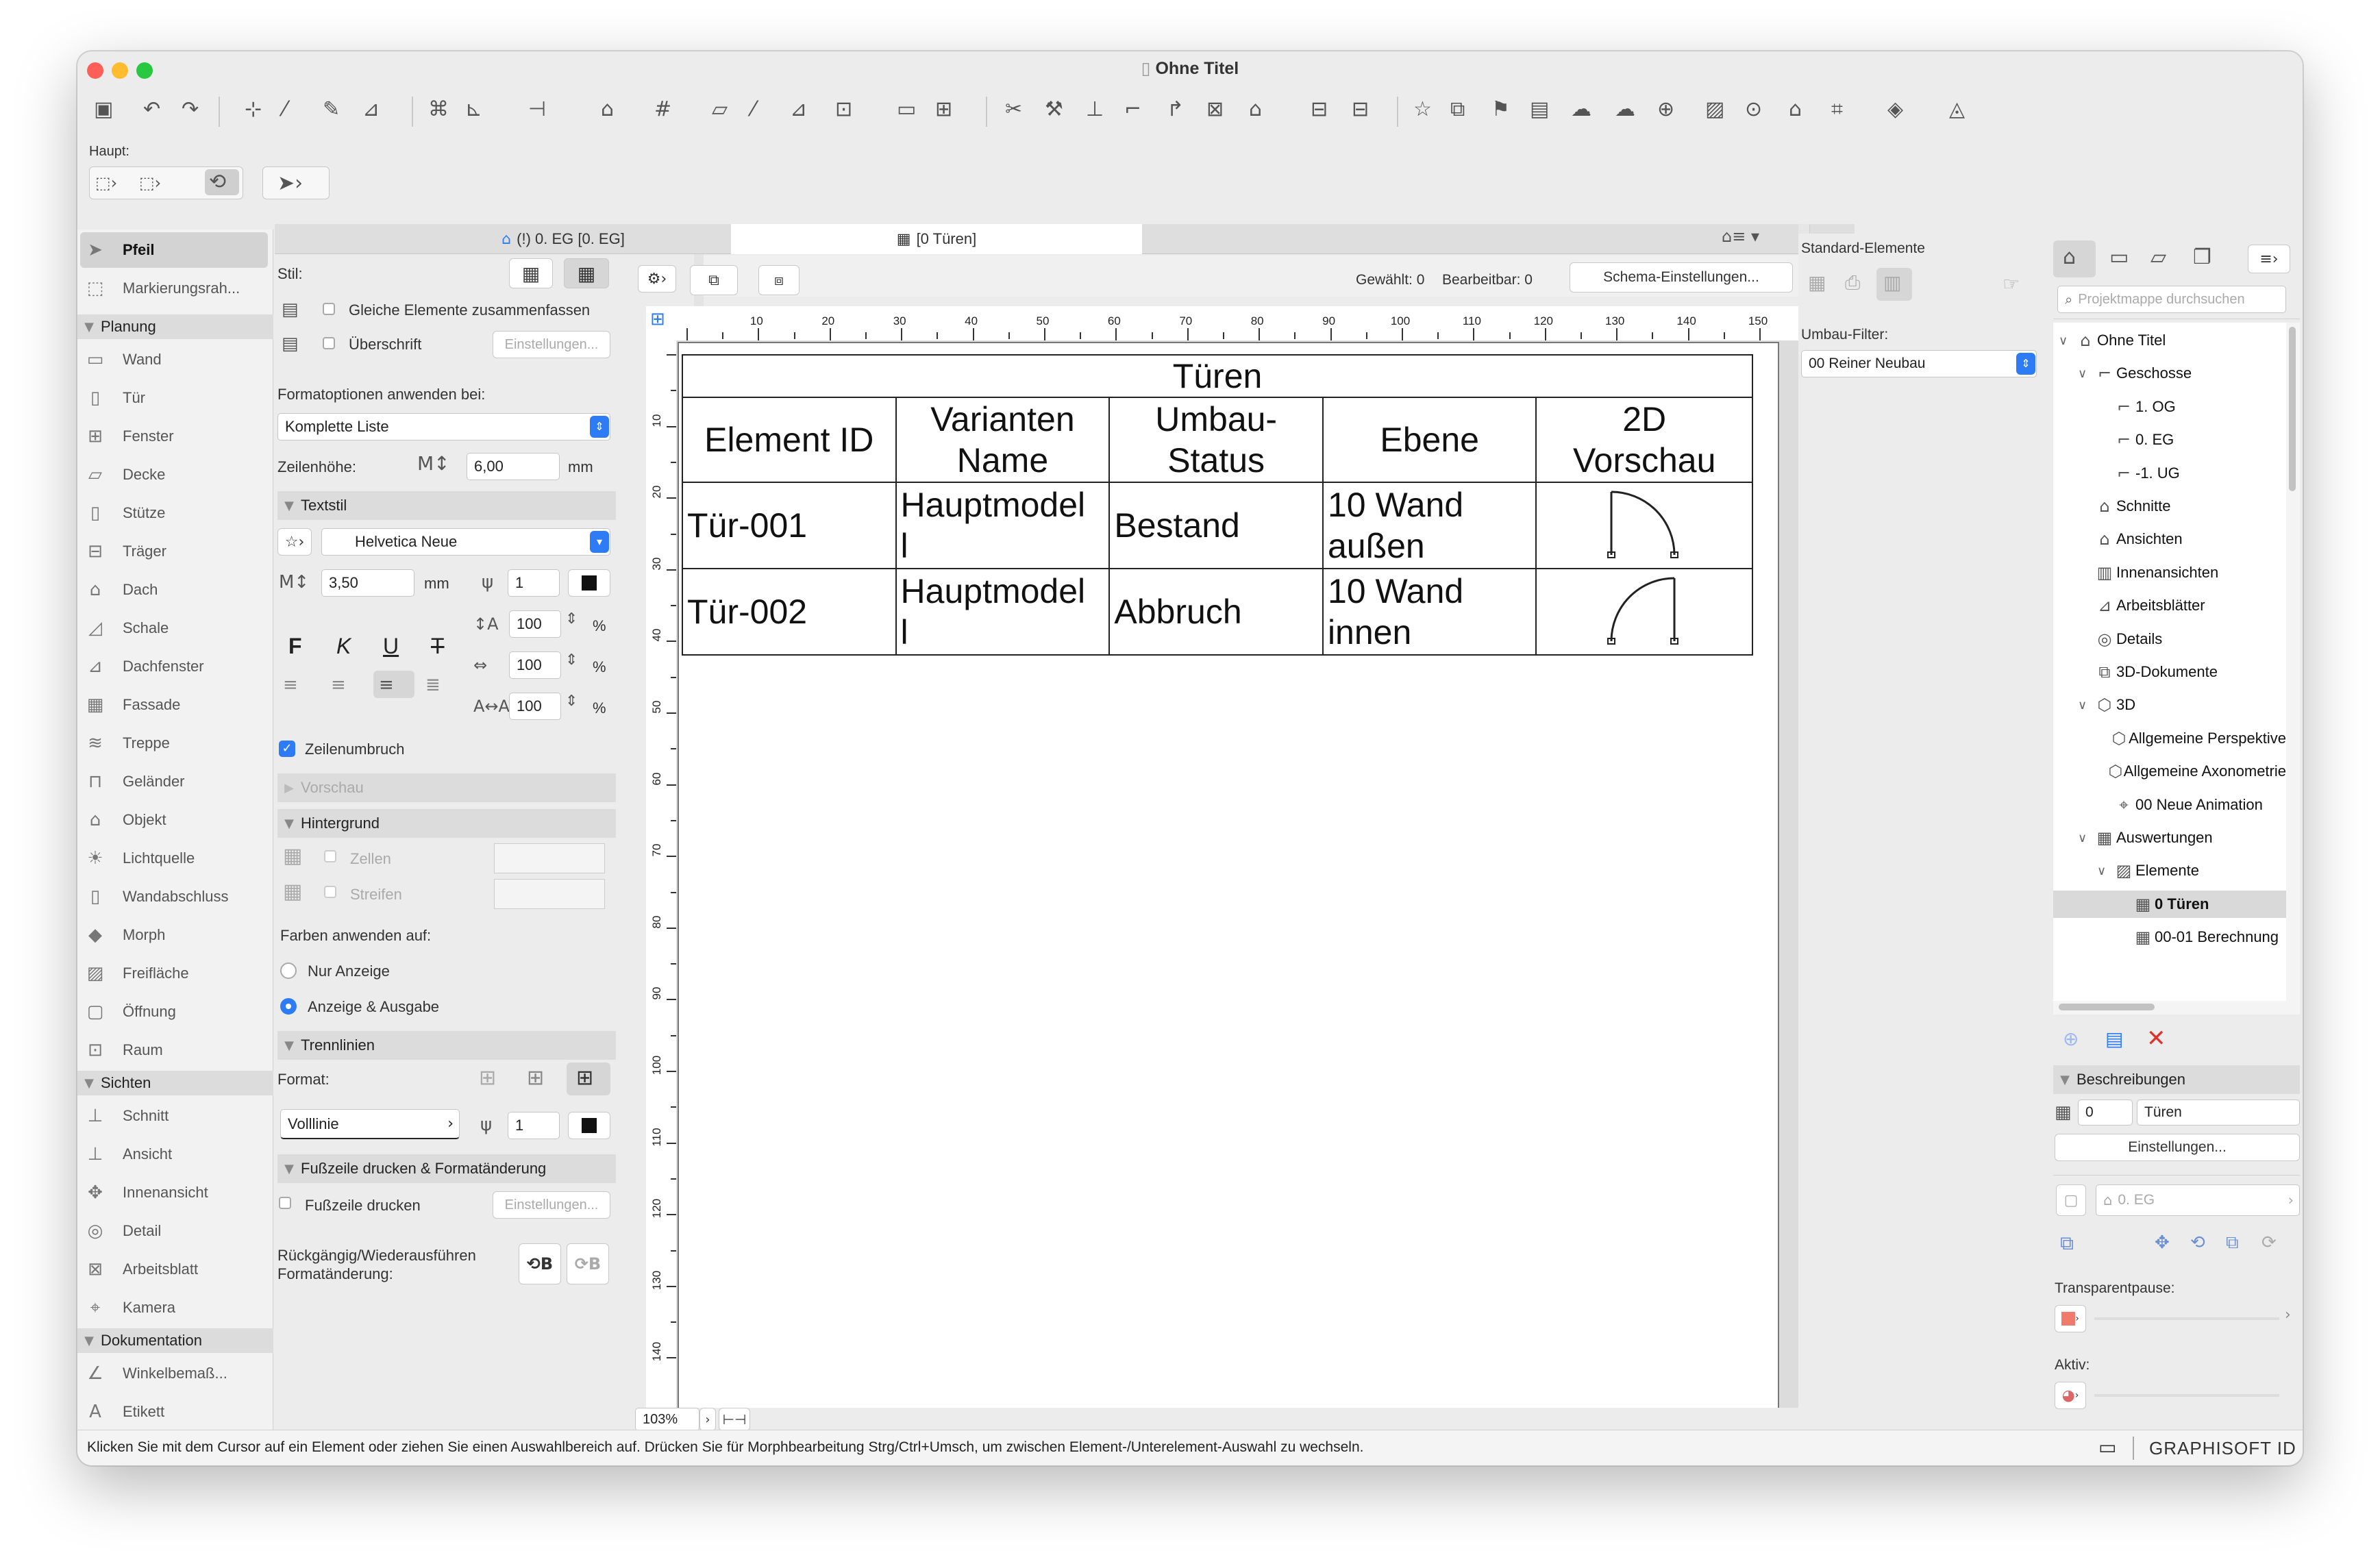 The image size is (2380, 1566). What do you see at coordinates (1003, 440) in the screenshot?
I see `header-variant-name: Varianten Name` at bounding box center [1003, 440].